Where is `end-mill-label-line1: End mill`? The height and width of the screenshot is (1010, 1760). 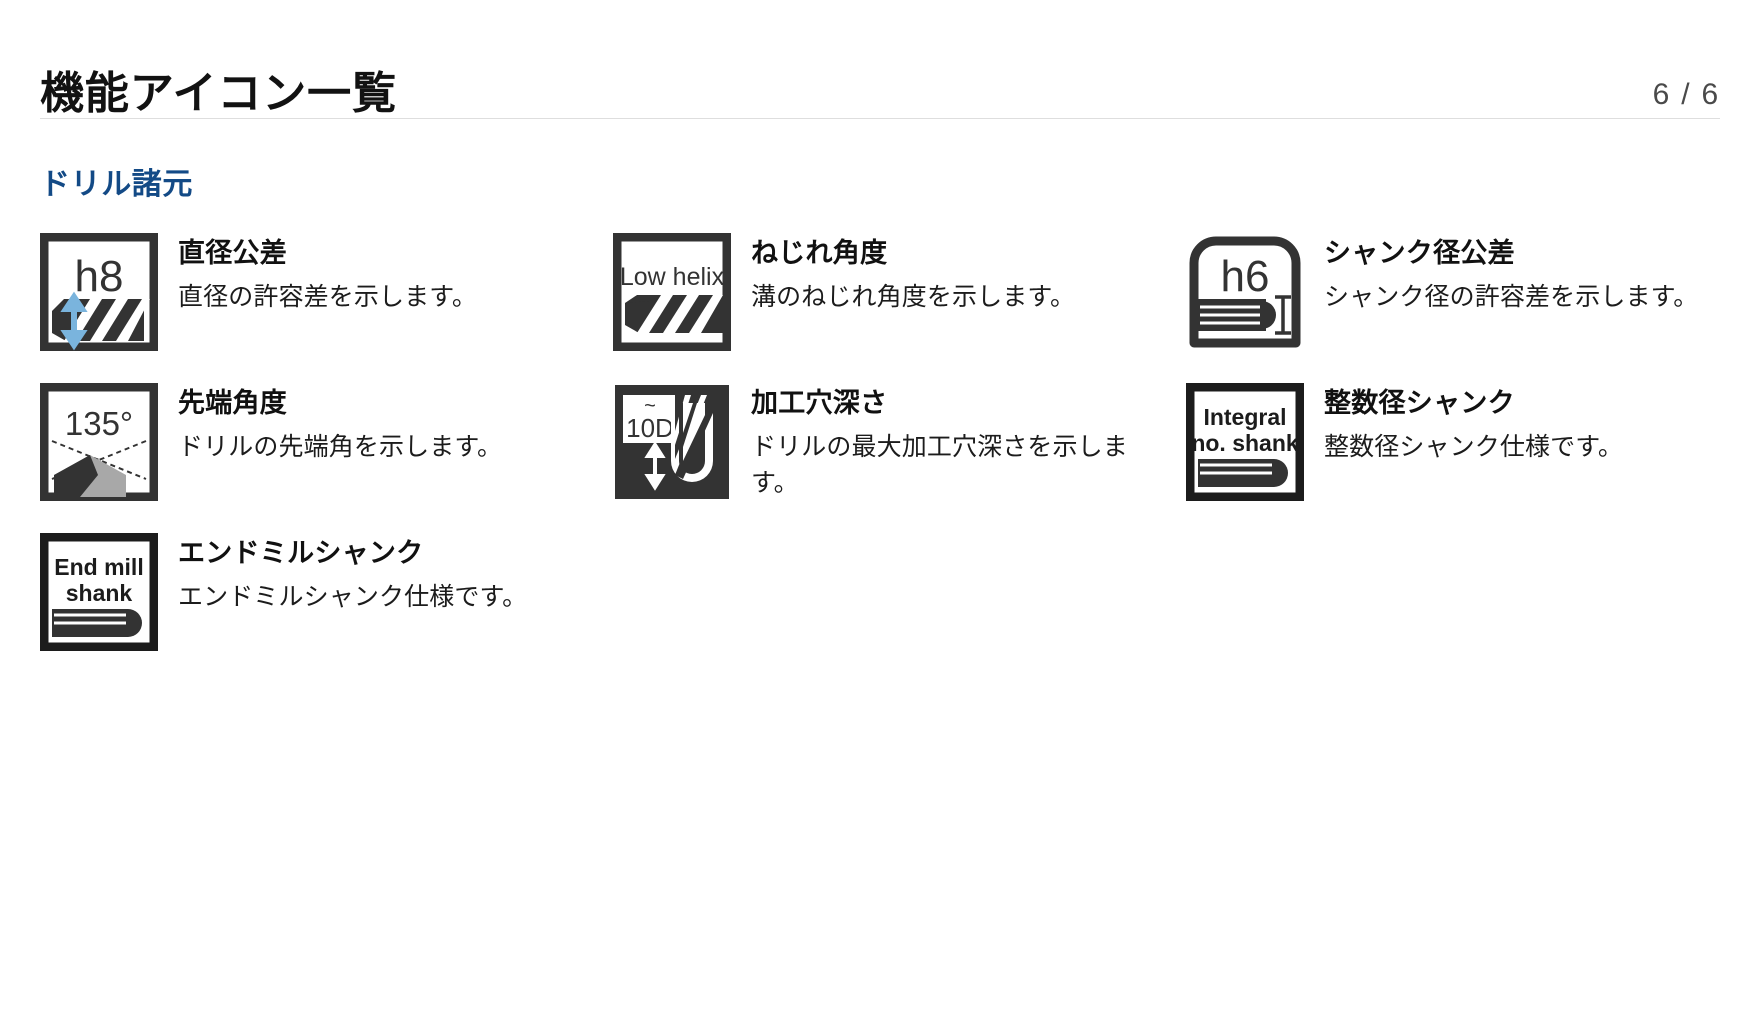
end-mill-label-line1: End mill is located at coordinates (98, 567).